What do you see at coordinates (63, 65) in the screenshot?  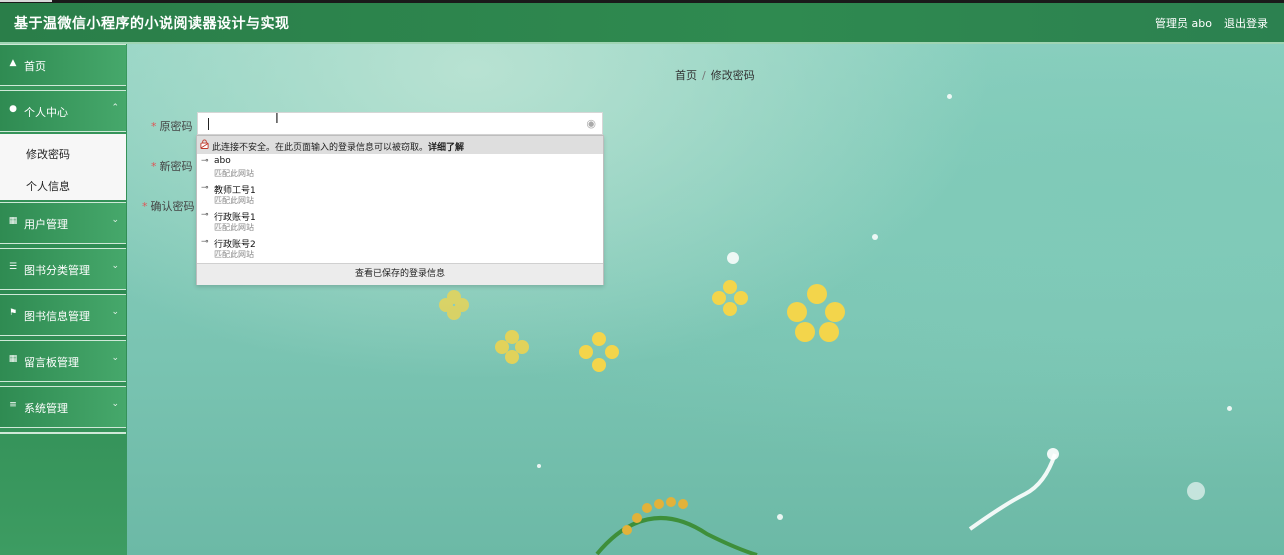 I see `sidebar-item-home: ▲ 首页` at bounding box center [63, 65].